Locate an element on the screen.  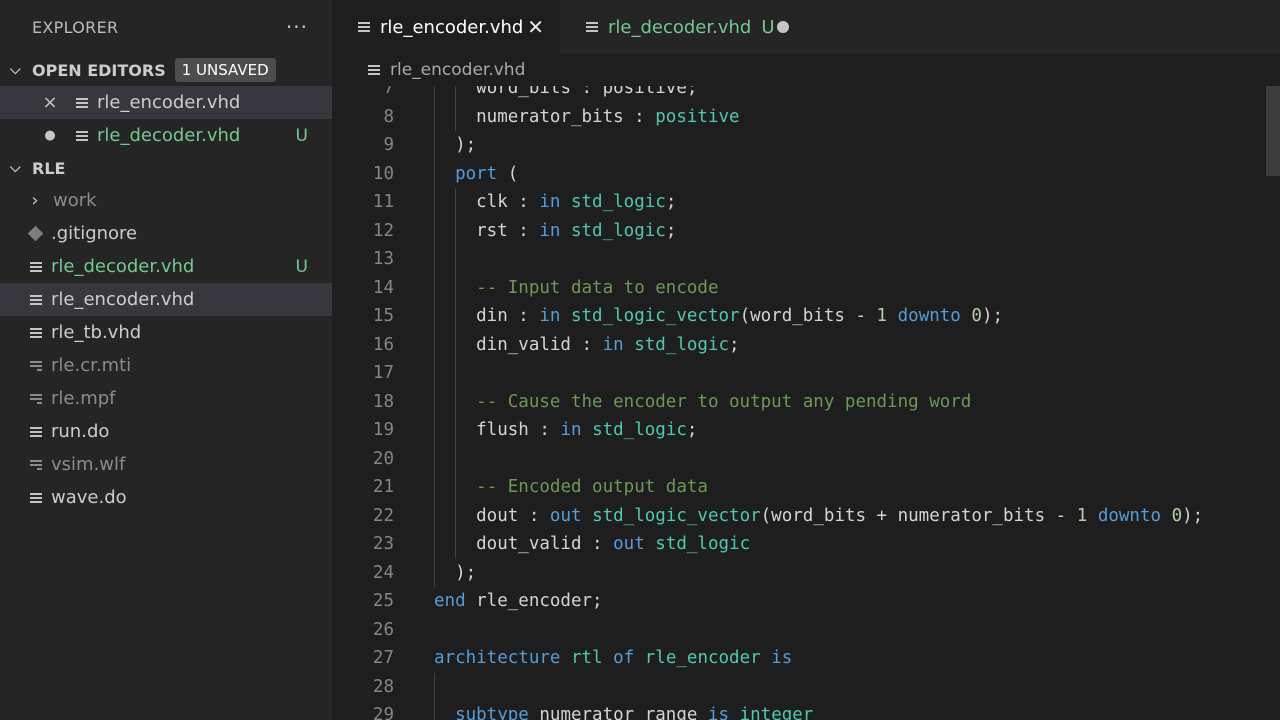
line-number: 22 is located at coordinates (383, 515).